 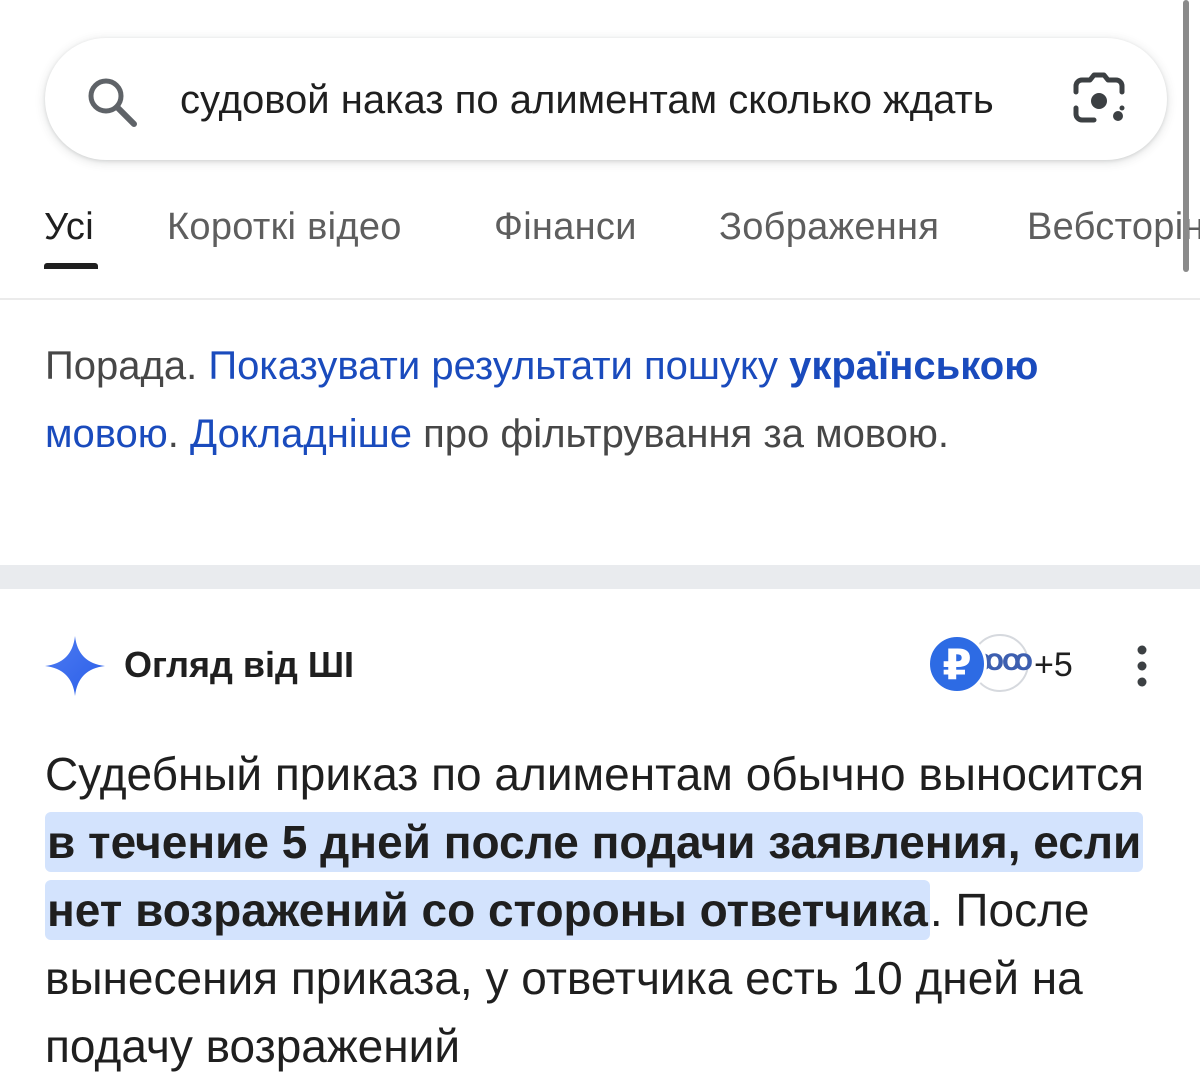 I want to click on gemini-spark-icon, so click(x=75, y=666).